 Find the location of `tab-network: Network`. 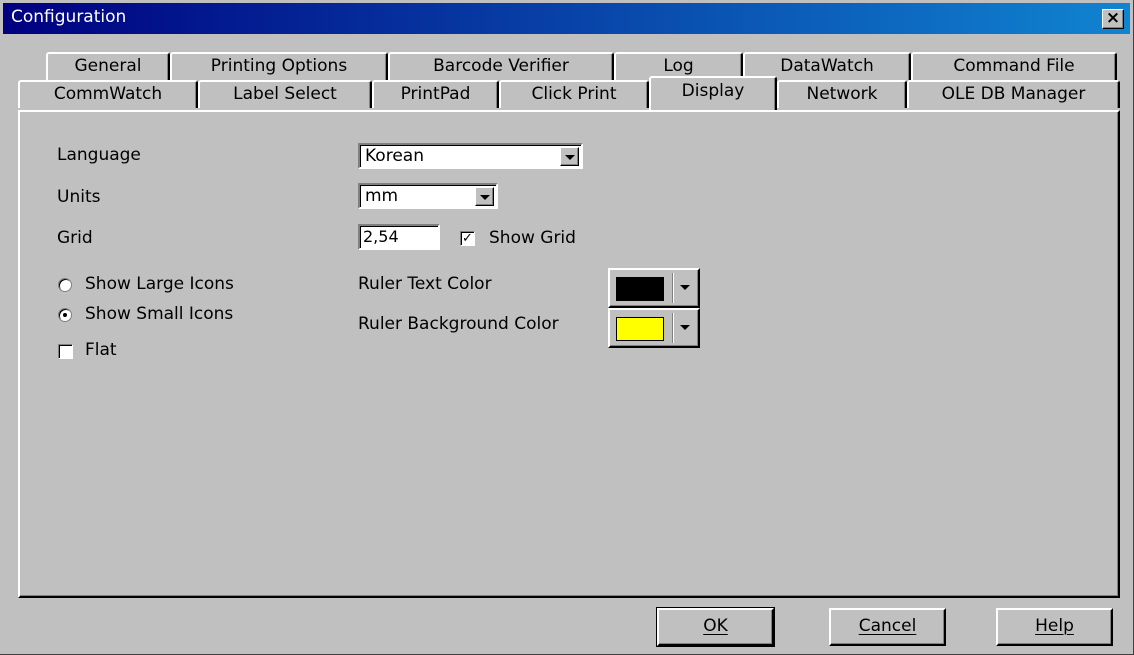

tab-network: Network is located at coordinates (842, 94).